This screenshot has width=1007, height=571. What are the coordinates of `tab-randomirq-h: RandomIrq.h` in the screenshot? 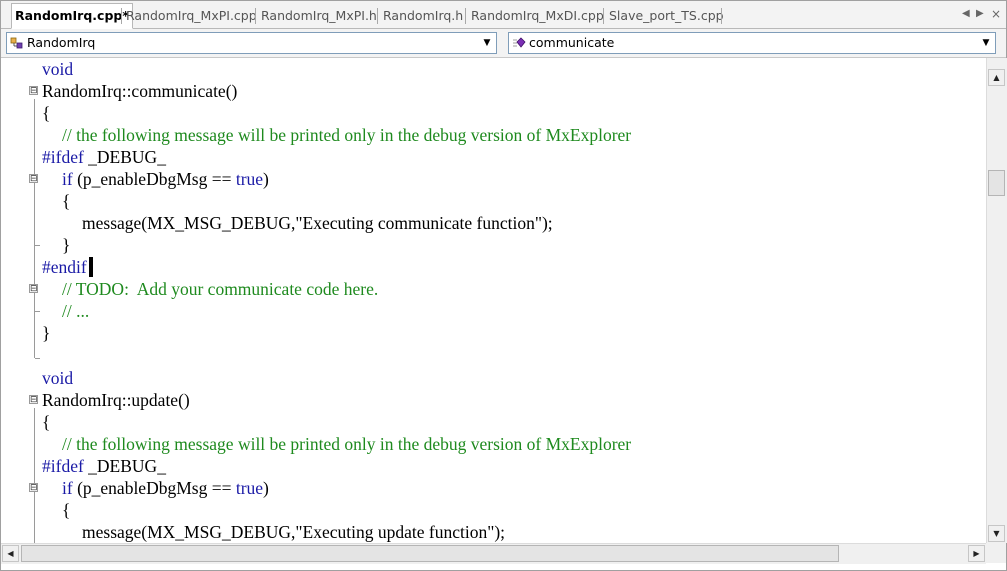 It's located at (423, 16).